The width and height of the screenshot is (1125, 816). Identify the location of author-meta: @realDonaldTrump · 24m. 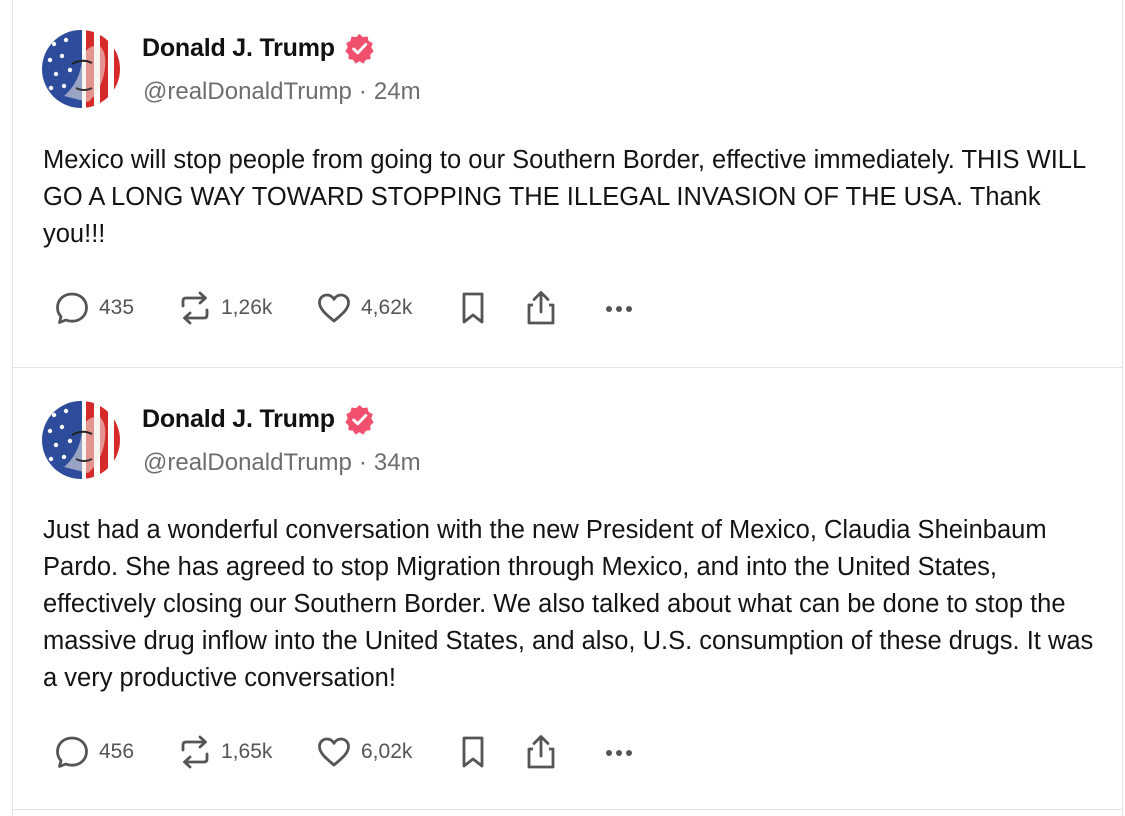
(282, 92).